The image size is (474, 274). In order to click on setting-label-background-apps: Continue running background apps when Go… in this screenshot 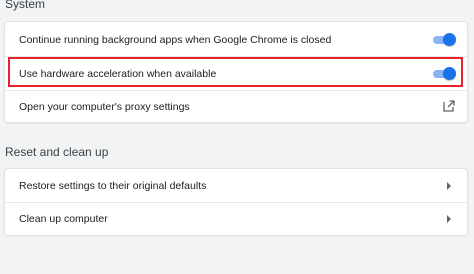, I will do `click(175, 39)`.